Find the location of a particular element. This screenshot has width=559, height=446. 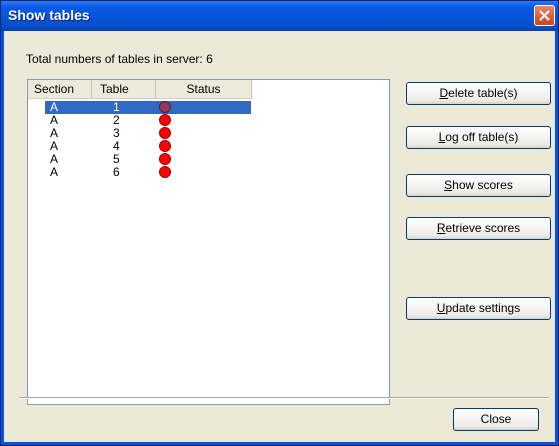

table-count-text: Total numbers of tables in server: 6 is located at coordinates (119, 59).